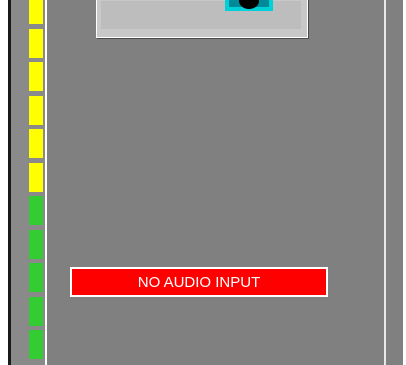 The width and height of the screenshot is (406, 365). I want to click on preview-frame, so click(202, 19).